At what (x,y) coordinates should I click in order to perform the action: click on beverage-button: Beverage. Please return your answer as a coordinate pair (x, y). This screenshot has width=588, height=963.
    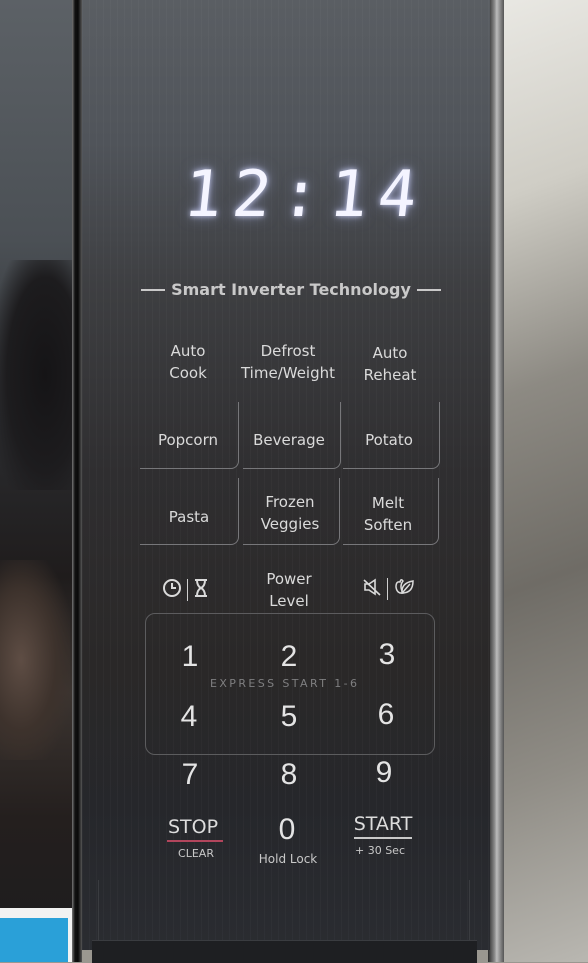
    Looking at the image, I should click on (289, 440).